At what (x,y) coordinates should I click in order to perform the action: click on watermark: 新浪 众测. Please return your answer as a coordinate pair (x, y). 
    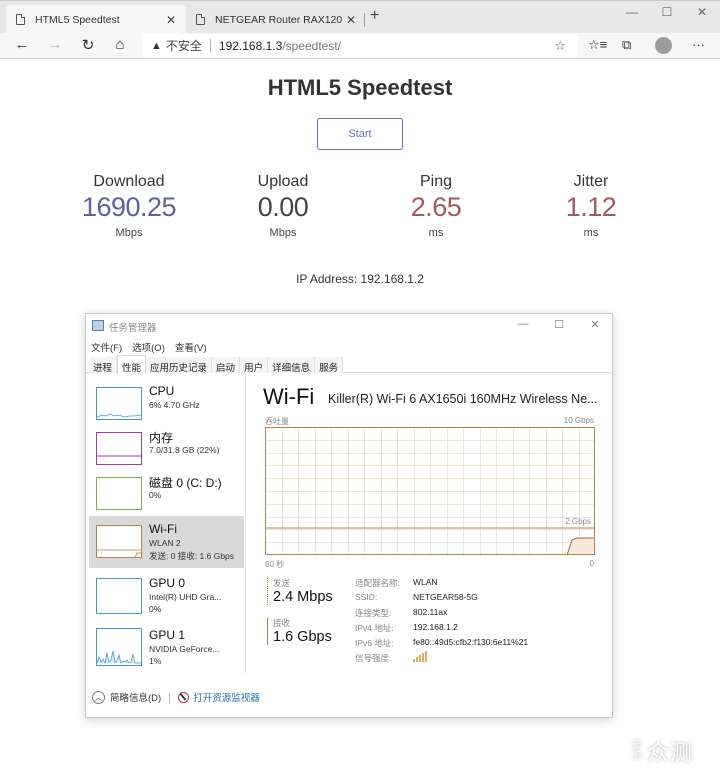
    Looking at the image, I should click on (662, 751).